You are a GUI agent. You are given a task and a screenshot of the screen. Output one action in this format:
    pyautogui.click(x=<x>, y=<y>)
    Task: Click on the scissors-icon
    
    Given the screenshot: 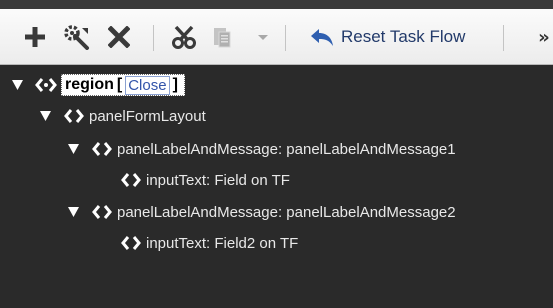 What is the action you would take?
    pyautogui.click(x=184, y=37)
    